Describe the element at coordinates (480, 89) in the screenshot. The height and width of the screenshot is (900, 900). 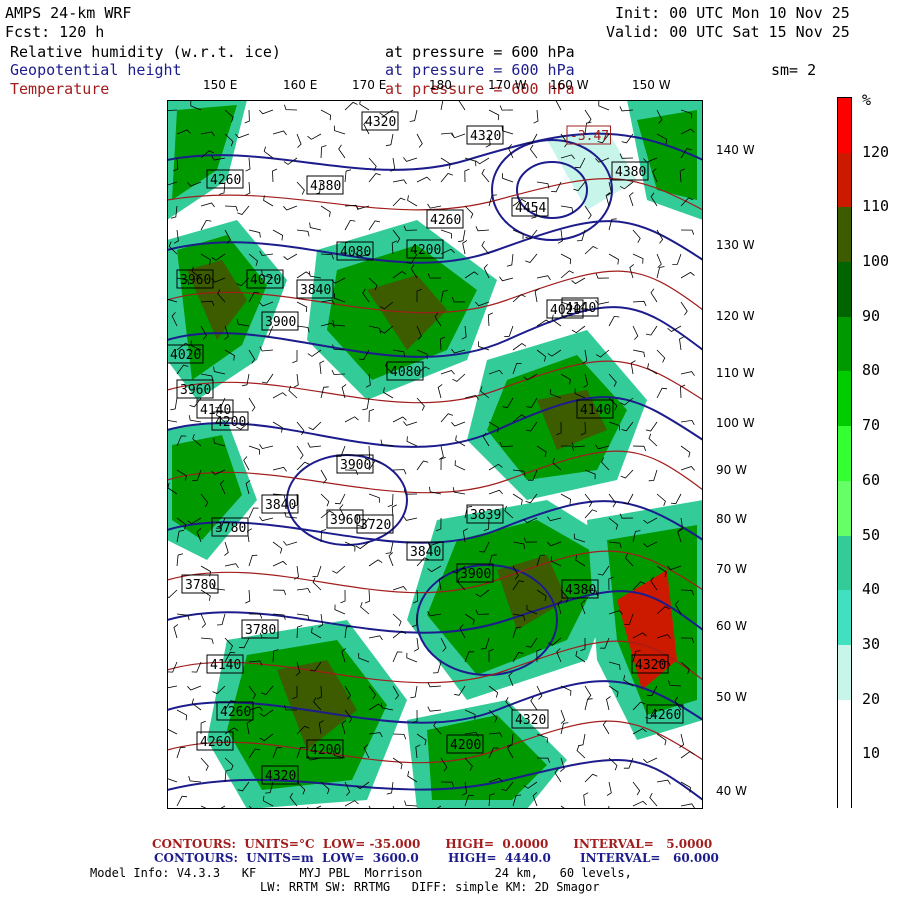
I see `field-temp-pressure: at pressure = 600 hPa` at that location.